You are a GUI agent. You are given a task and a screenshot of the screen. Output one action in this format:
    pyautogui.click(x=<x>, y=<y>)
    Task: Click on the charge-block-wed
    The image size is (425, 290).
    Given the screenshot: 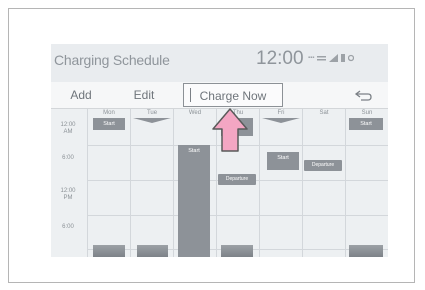 What is the action you would take?
    pyautogui.click(x=194, y=207)
    